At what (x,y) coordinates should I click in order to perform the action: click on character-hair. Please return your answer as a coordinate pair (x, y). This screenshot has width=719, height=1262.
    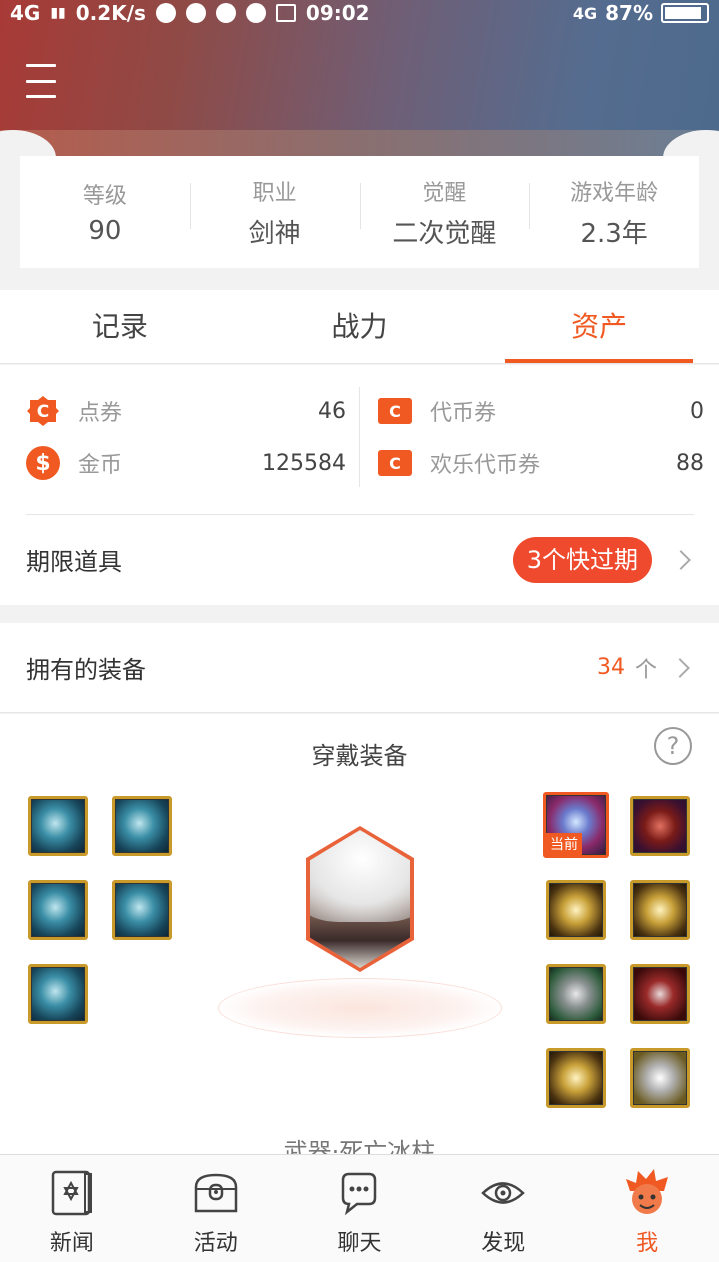
    Looking at the image, I should click on (360, 877).